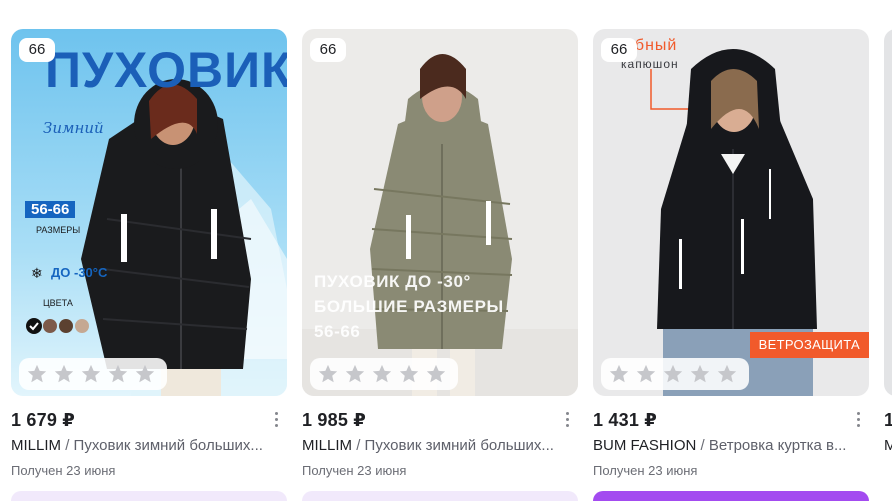  What do you see at coordinates (888, 212) in the screenshot?
I see `product-image-partial` at bounding box center [888, 212].